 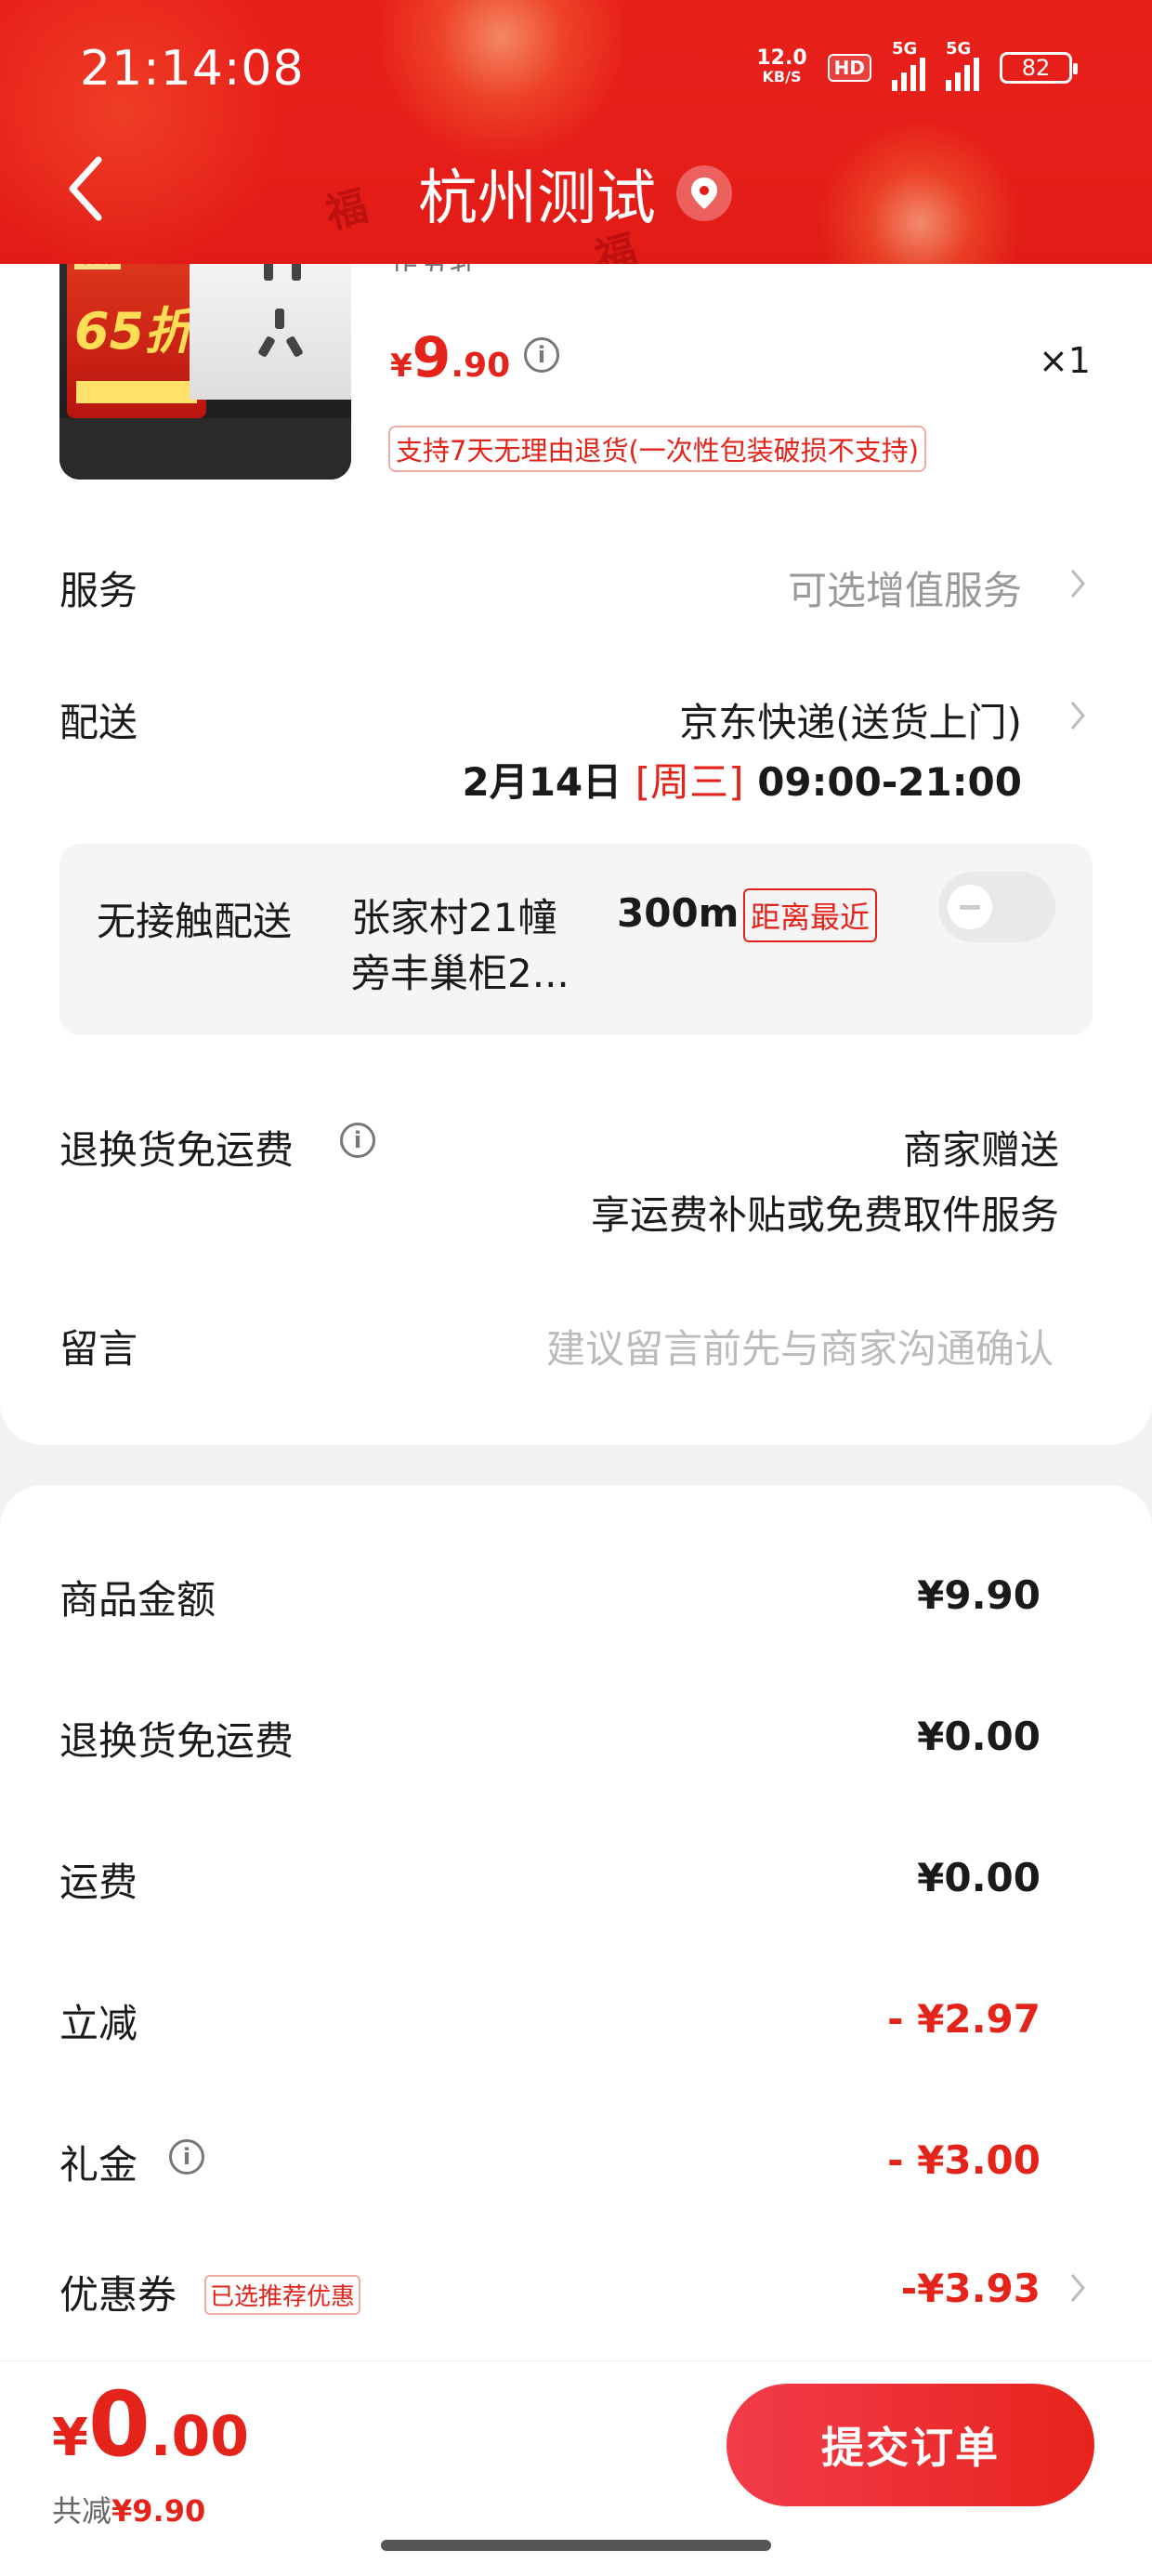 What do you see at coordinates (177, 1741) in the screenshot?
I see `summary-label: 退换货免运费` at bounding box center [177, 1741].